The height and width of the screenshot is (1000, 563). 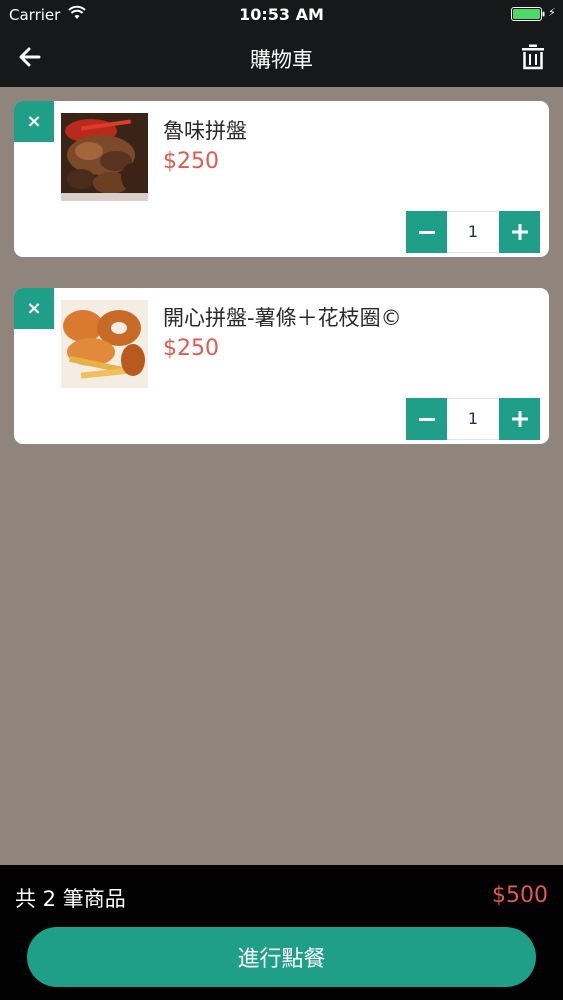 What do you see at coordinates (70, 899) in the screenshot?
I see `item-count: 共 2 筆商品` at bounding box center [70, 899].